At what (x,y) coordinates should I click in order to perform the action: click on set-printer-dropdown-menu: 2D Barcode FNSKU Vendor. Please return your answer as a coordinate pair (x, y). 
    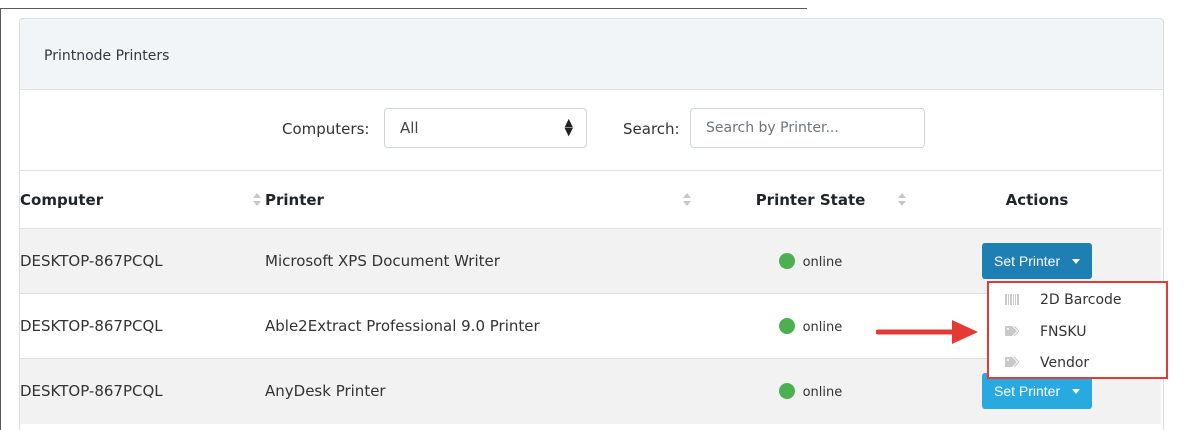
    Looking at the image, I should click on (1077, 330).